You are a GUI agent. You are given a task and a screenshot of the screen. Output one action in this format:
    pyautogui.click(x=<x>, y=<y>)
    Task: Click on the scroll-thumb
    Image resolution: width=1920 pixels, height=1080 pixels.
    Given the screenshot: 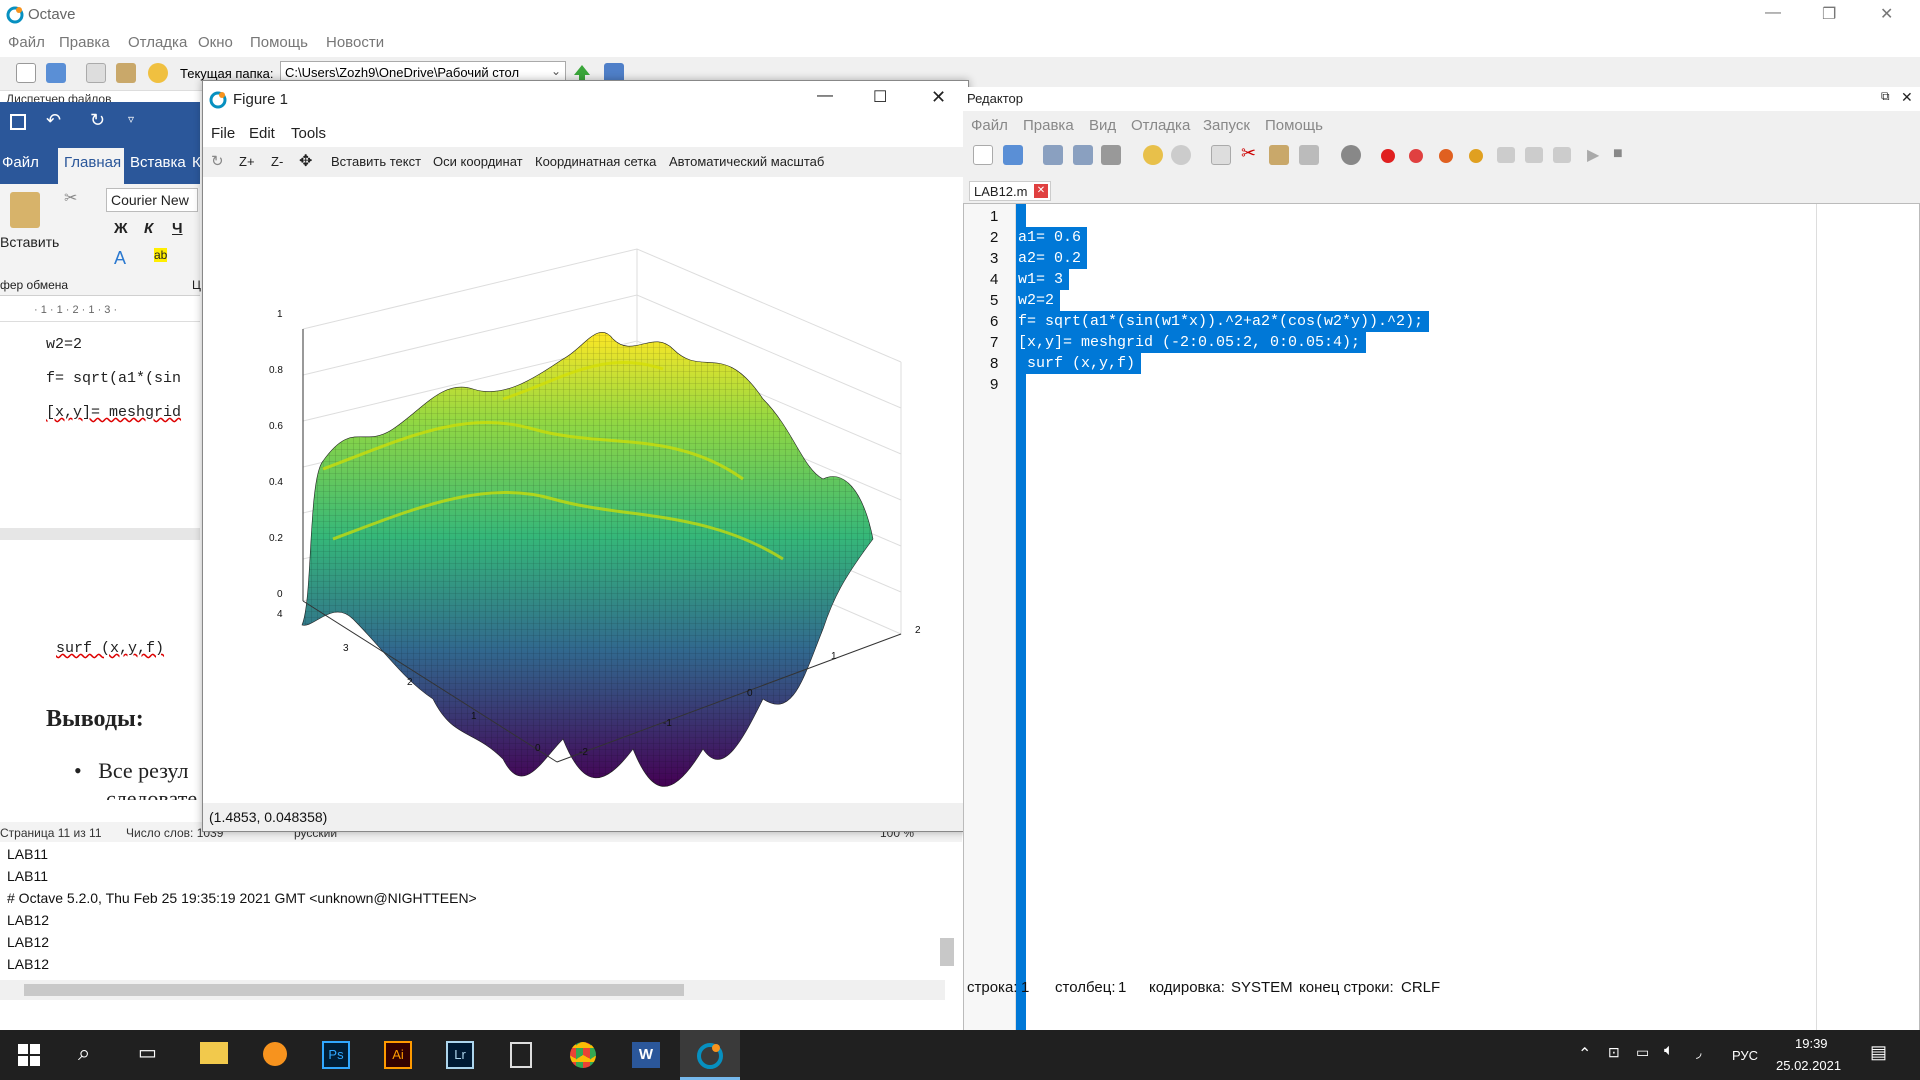 What is the action you would take?
    pyautogui.click(x=354, y=990)
    